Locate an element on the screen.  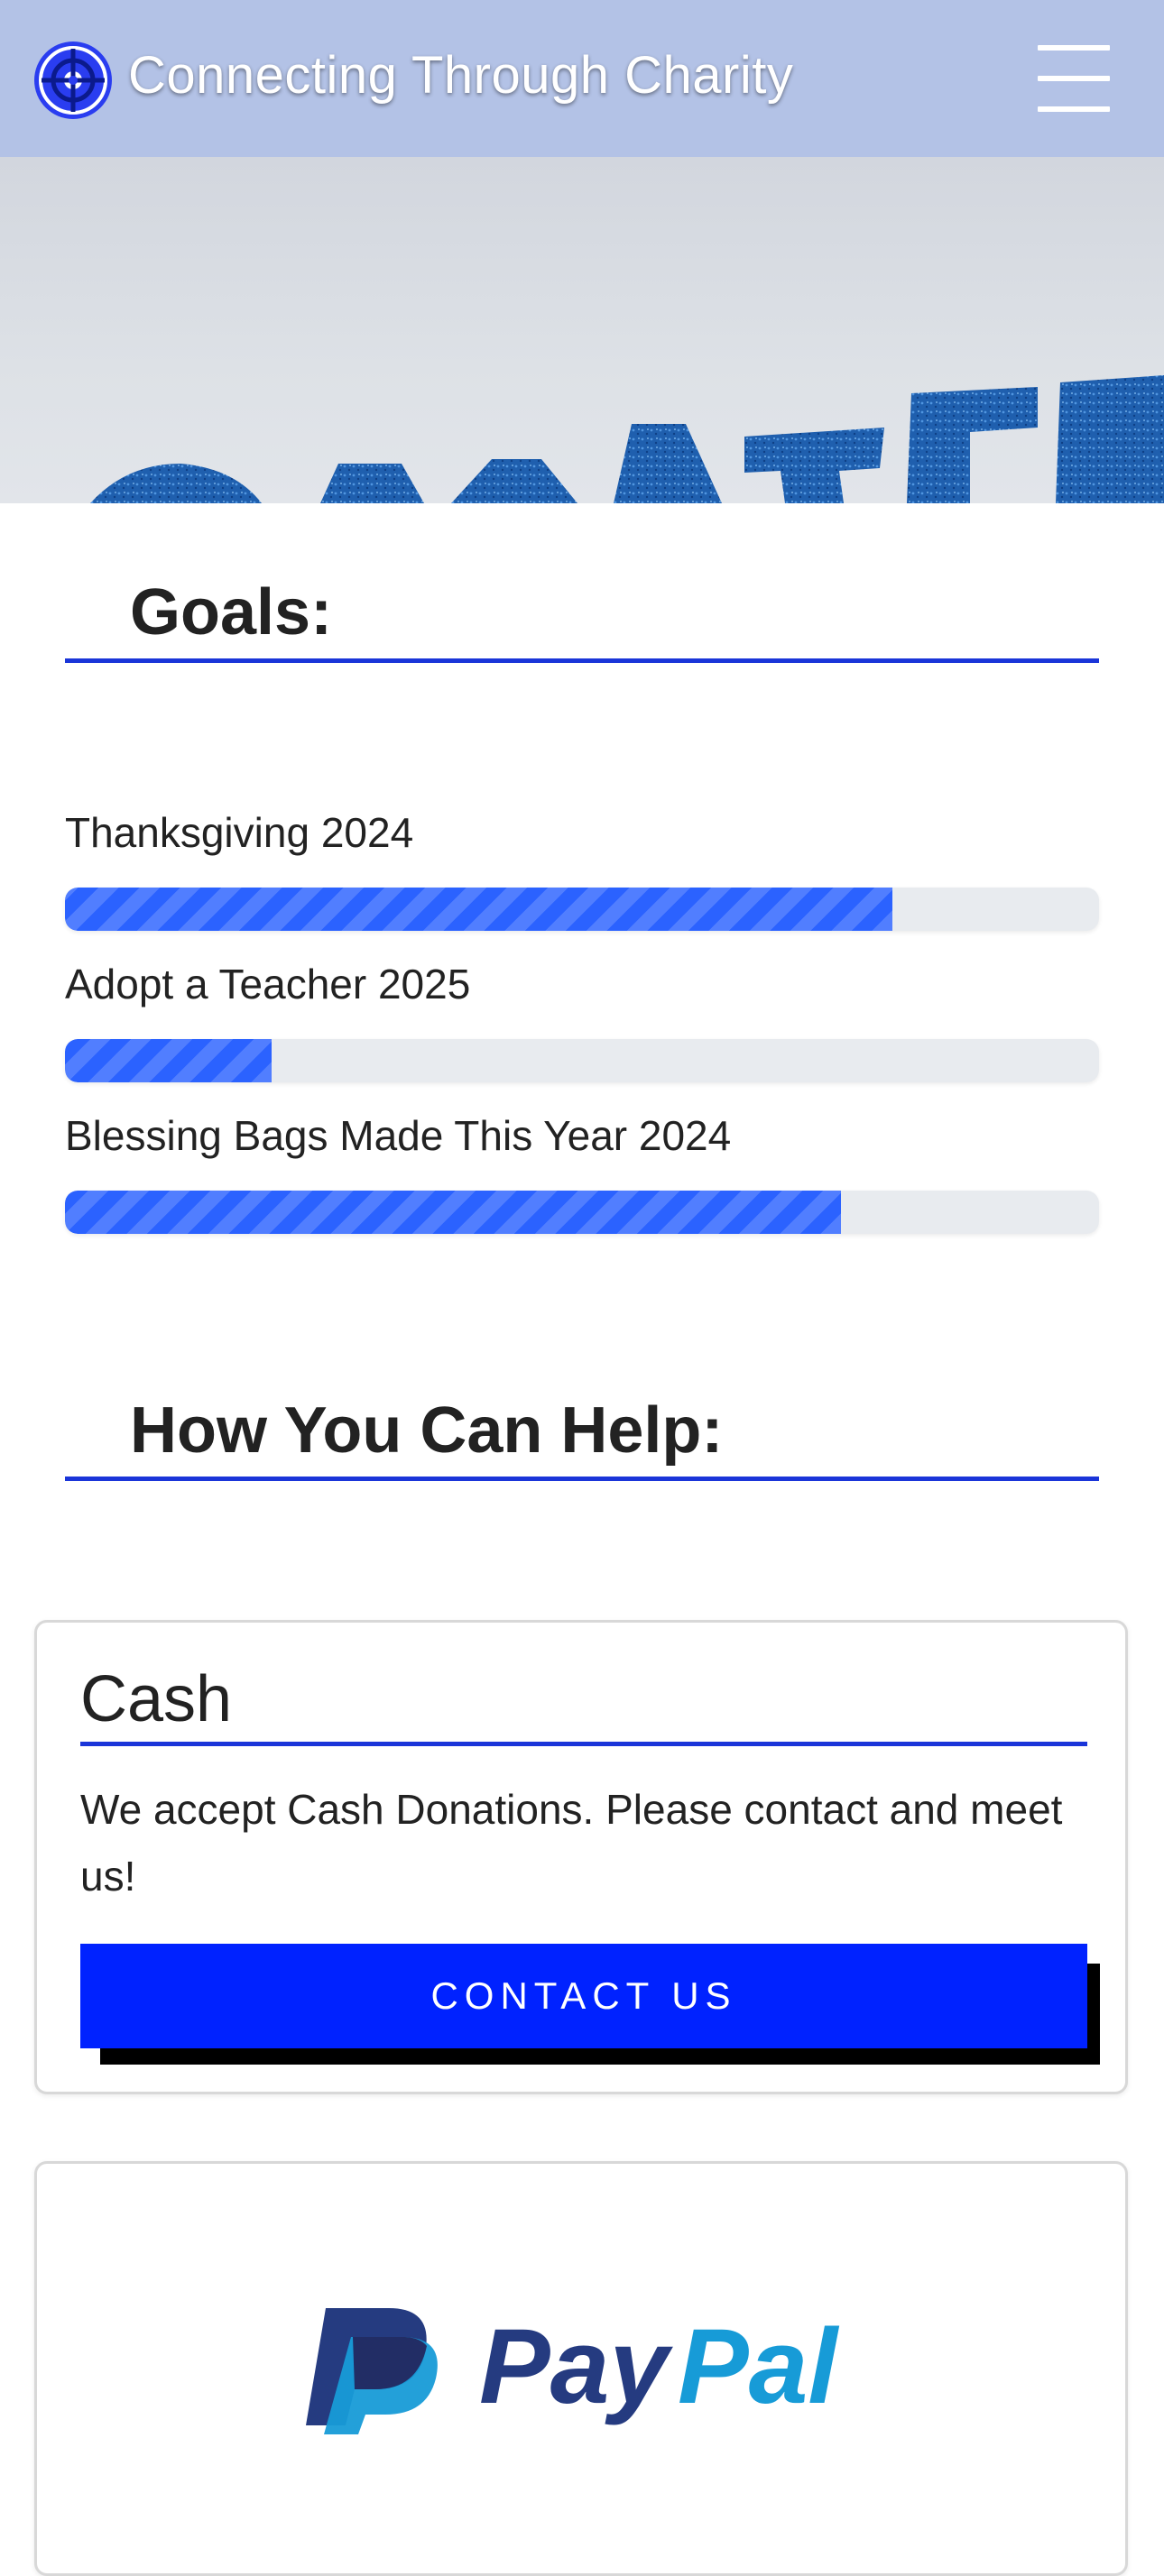
navbar: Connecting Through Charity is located at coordinates (582, 78).